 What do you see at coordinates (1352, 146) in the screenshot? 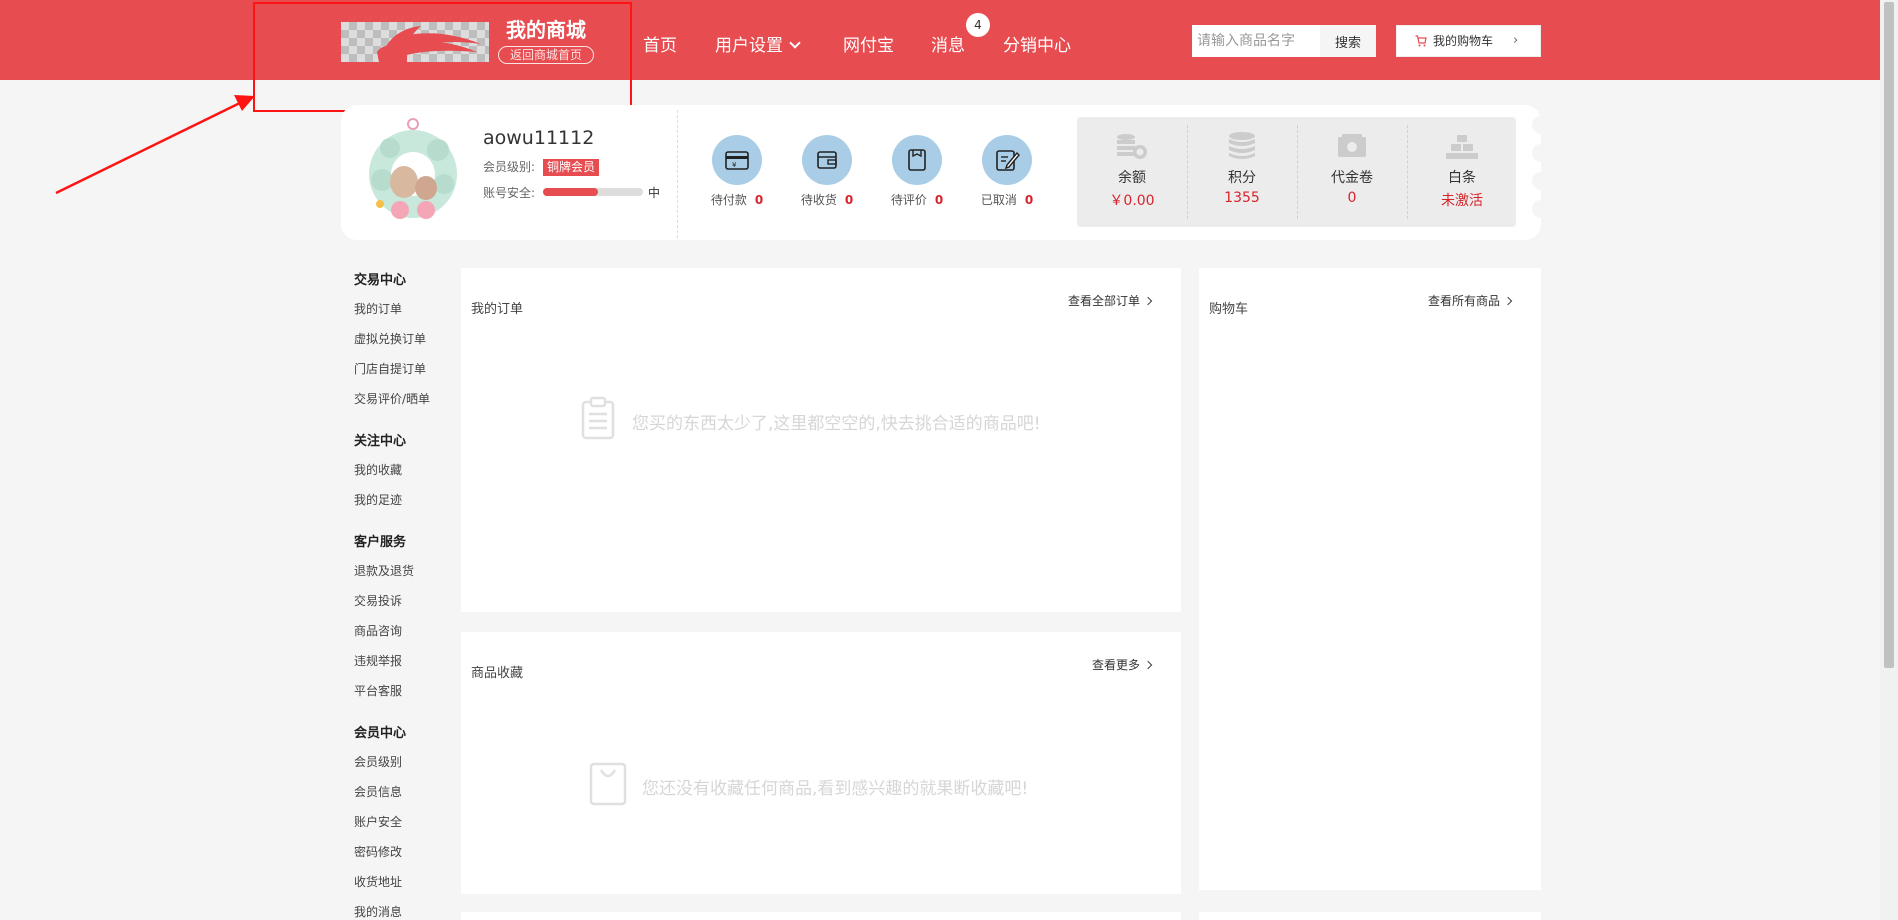
I see `voucher-icon` at bounding box center [1352, 146].